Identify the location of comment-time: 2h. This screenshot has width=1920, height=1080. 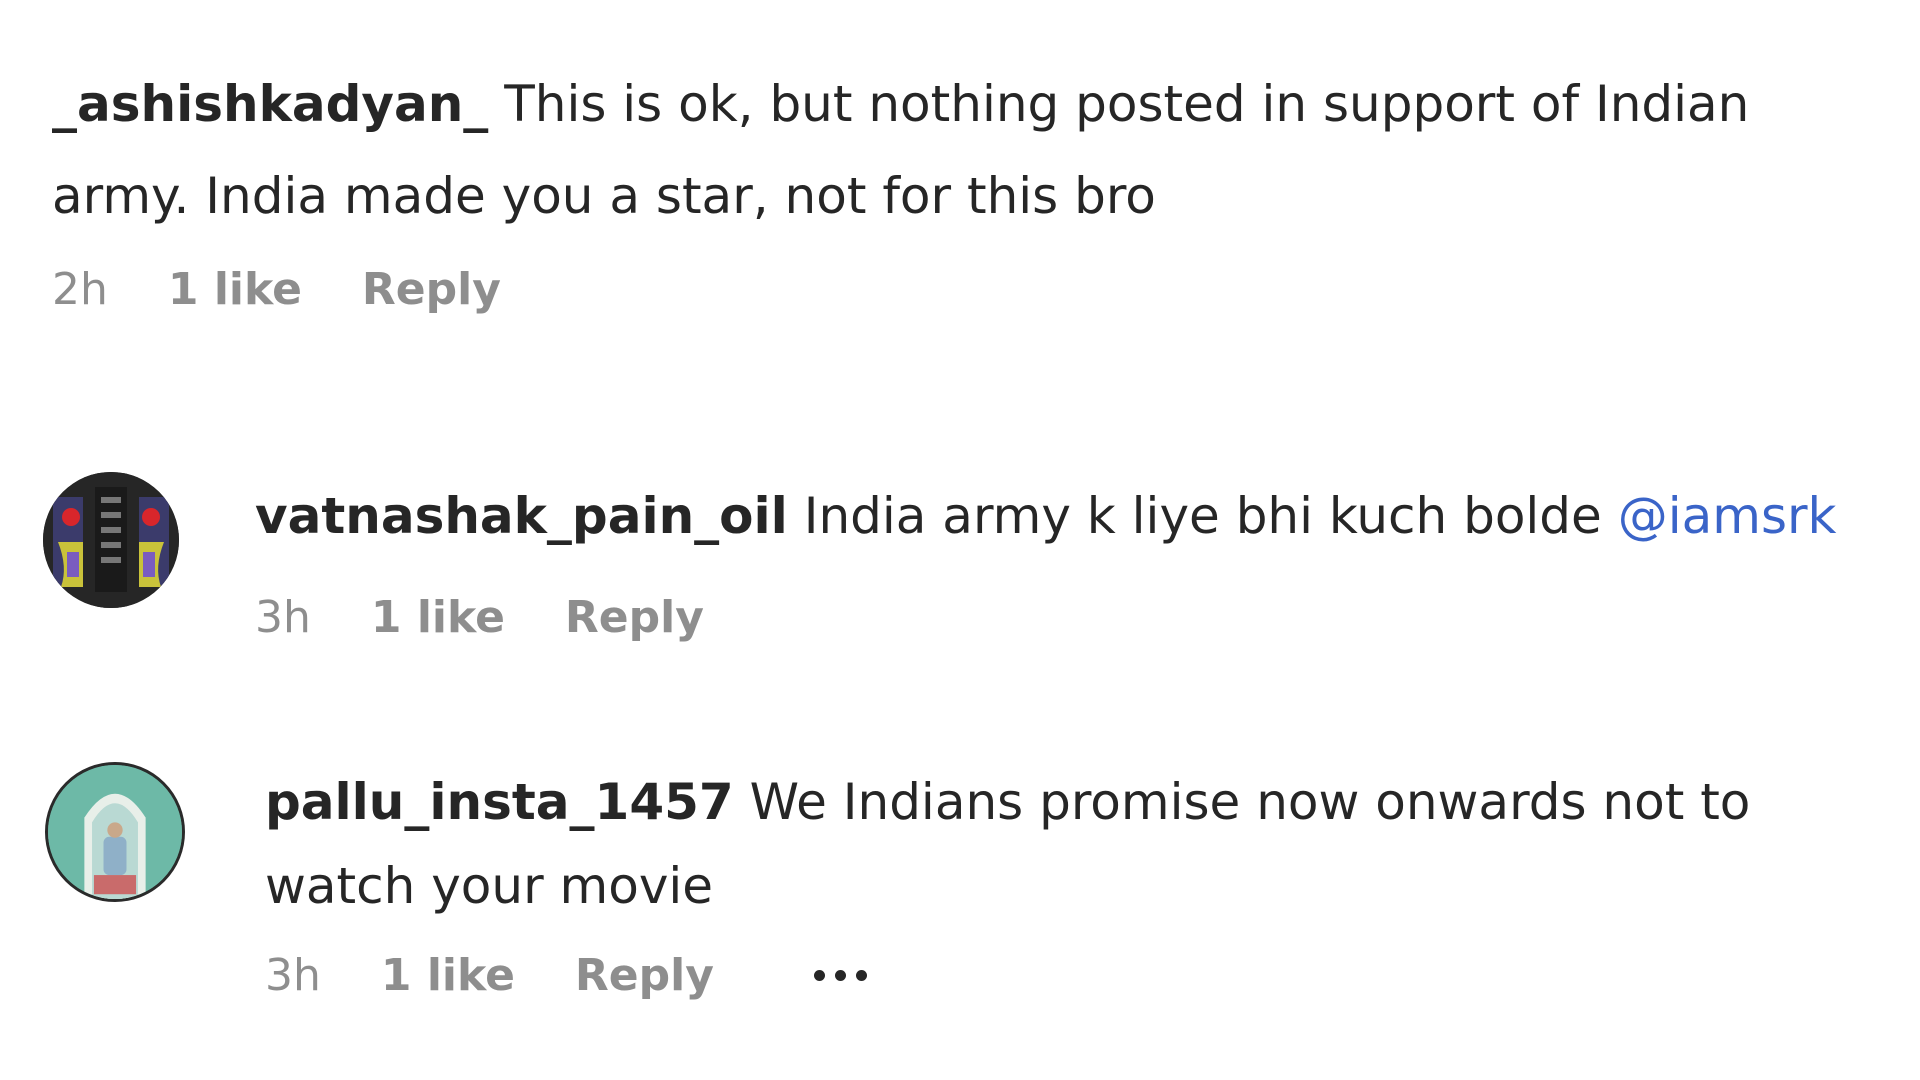
(80, 289).